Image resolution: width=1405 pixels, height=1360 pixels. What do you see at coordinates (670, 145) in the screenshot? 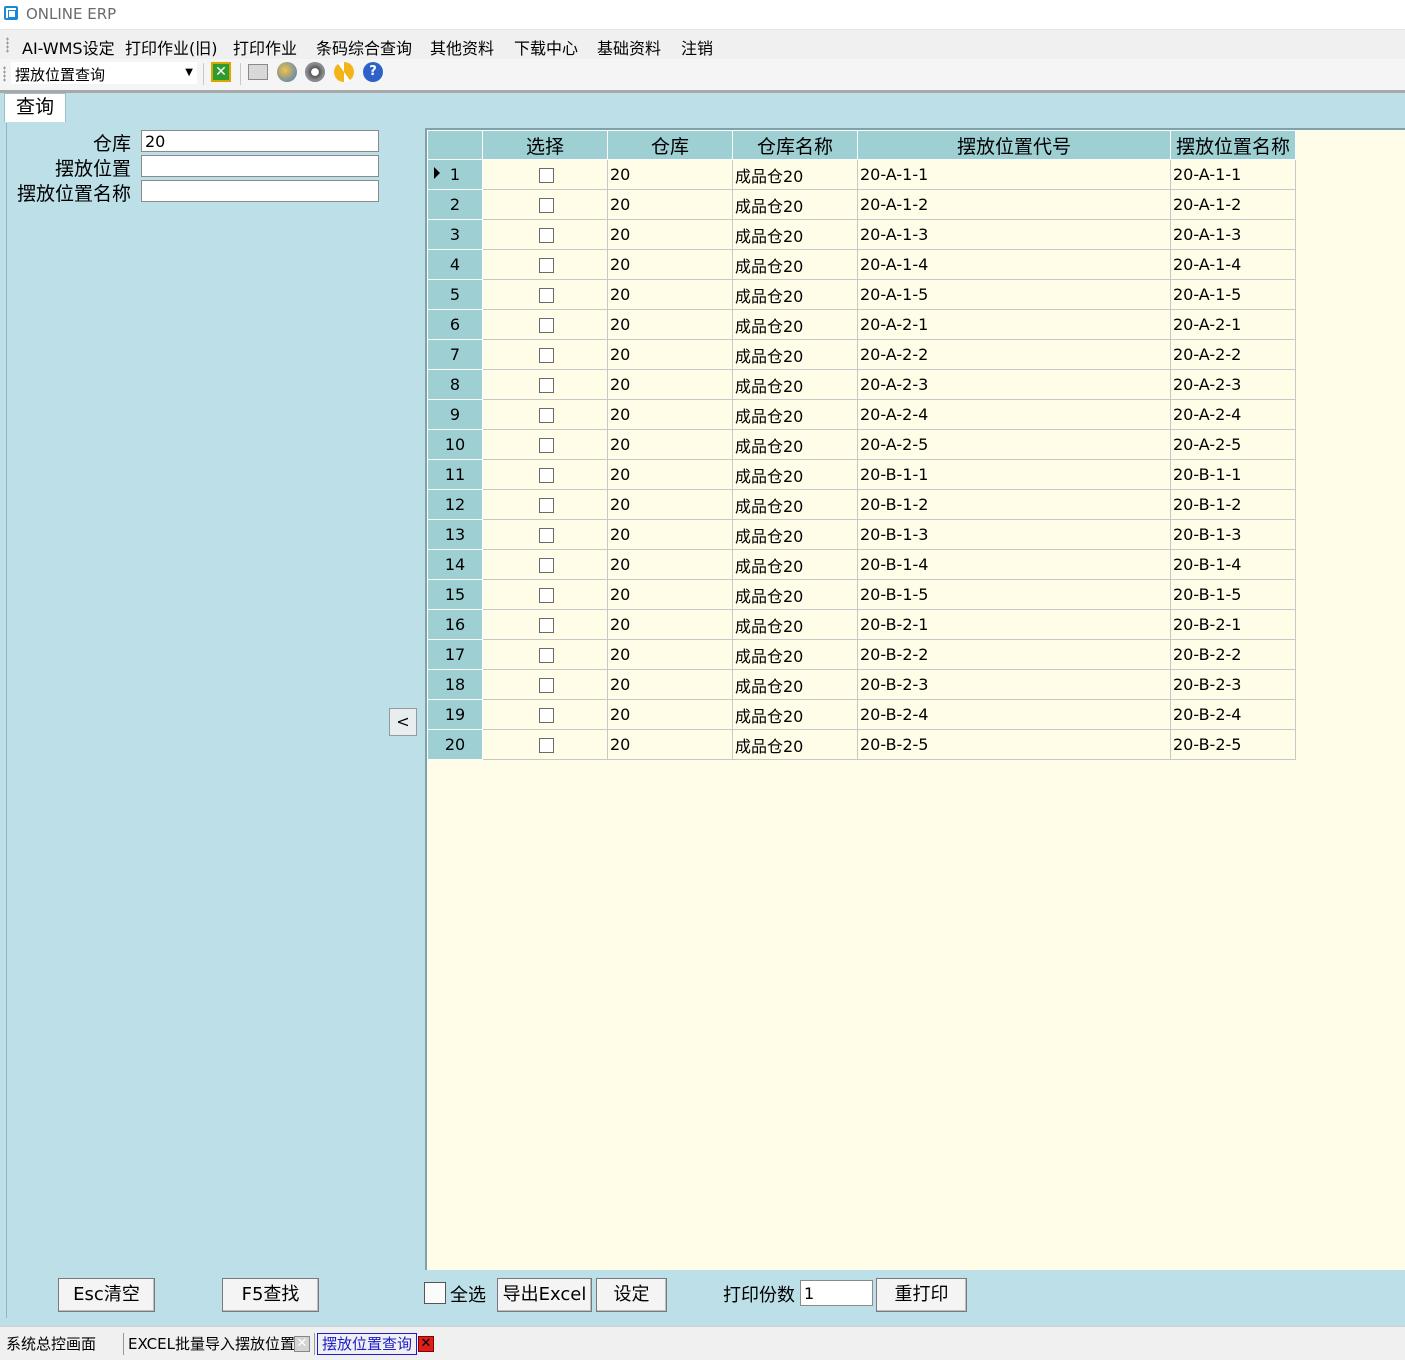
I see `column-header-warehouse: 仓库` at bounding box center [670, 145].